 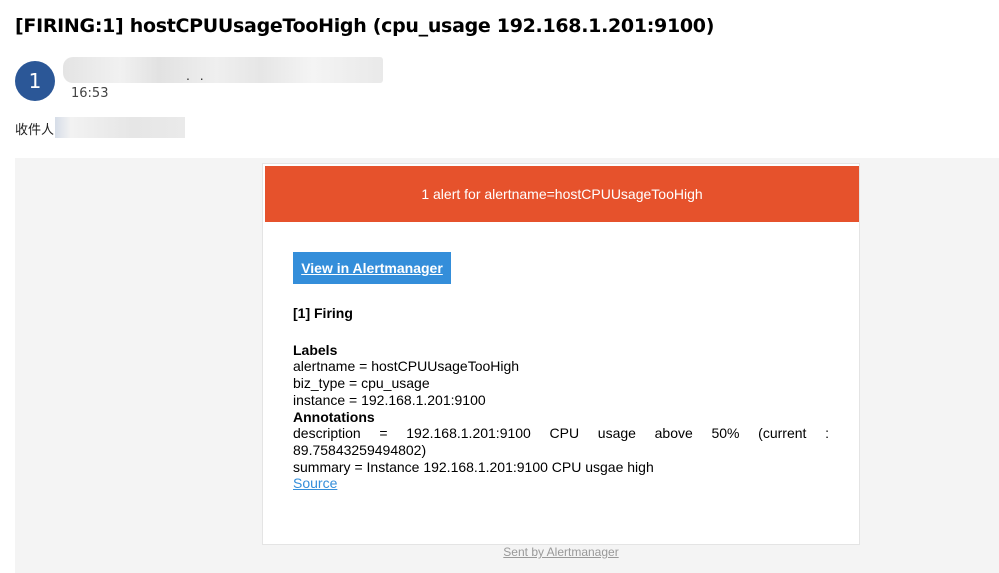 I want to click on recipient-label: 收件人, so click(x=35, y=130).